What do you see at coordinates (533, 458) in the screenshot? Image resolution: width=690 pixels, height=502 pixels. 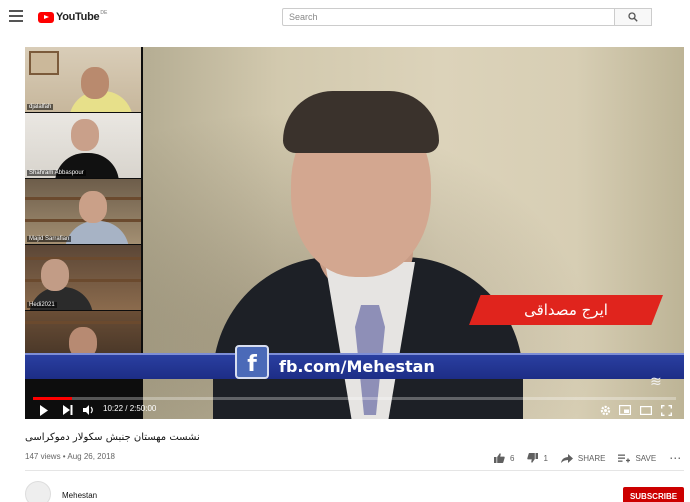 I see `thumbs-down-icon` at bounding box center [533, 458].